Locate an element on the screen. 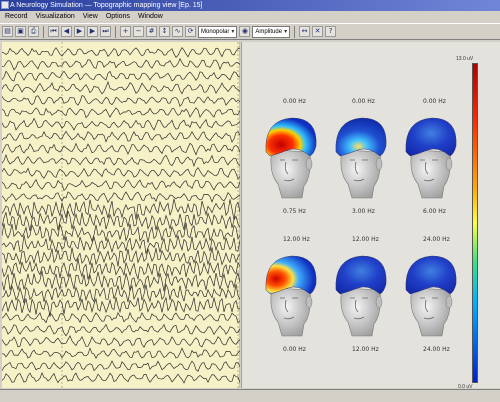 Image resolution: width=500 pixels, height=402 pixels. open-icon: ▤ is located at coordinates (7, 31).